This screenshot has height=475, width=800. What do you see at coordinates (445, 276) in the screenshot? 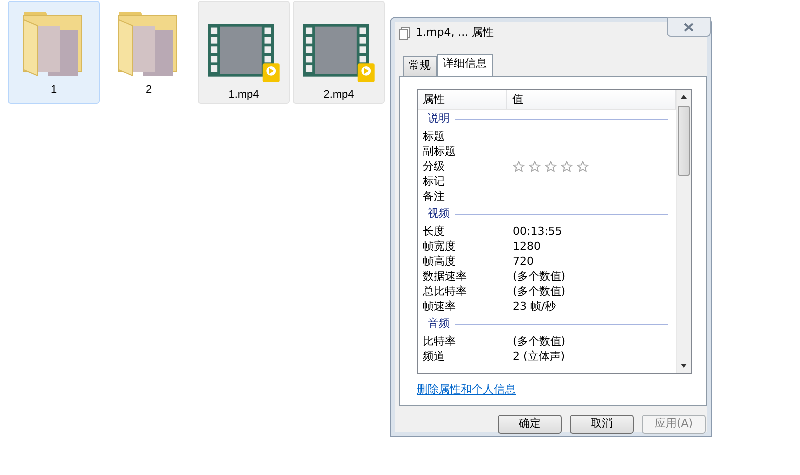
I see `property-name: 数据速率` at bounding box center [445, 276].